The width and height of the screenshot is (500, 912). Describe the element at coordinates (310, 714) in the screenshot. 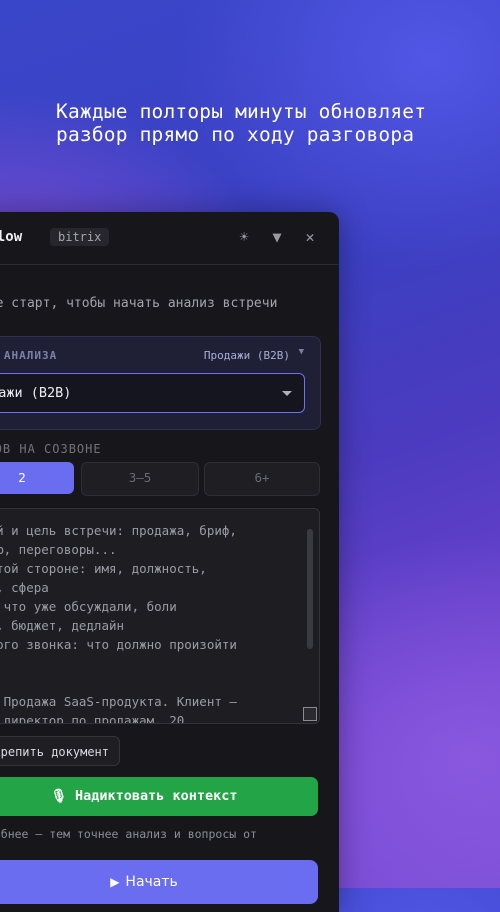

I see `resize-handle` at that location.